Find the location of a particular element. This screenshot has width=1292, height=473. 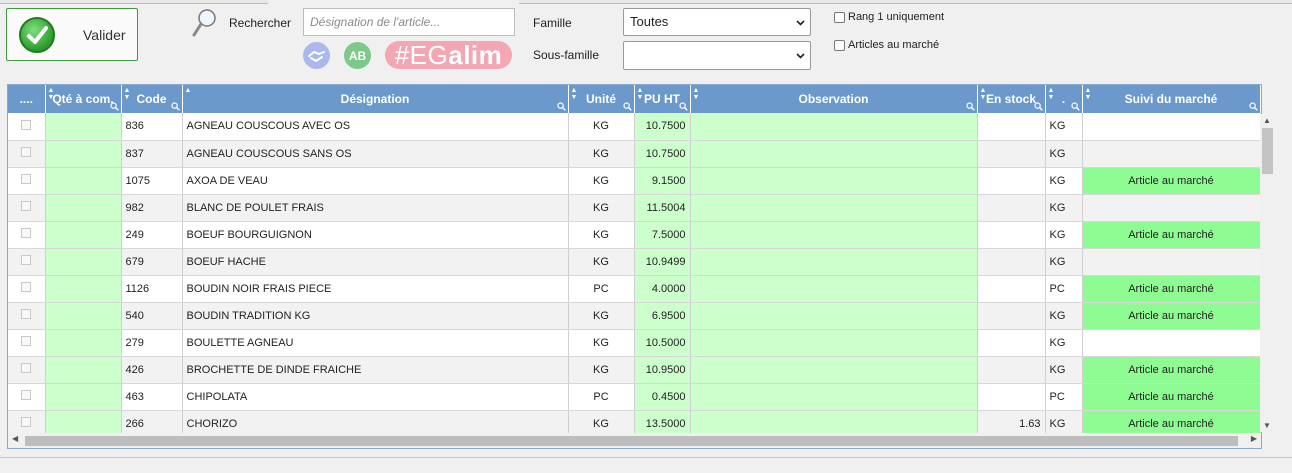

sous-famille-select is located at coordinates (717, 55).